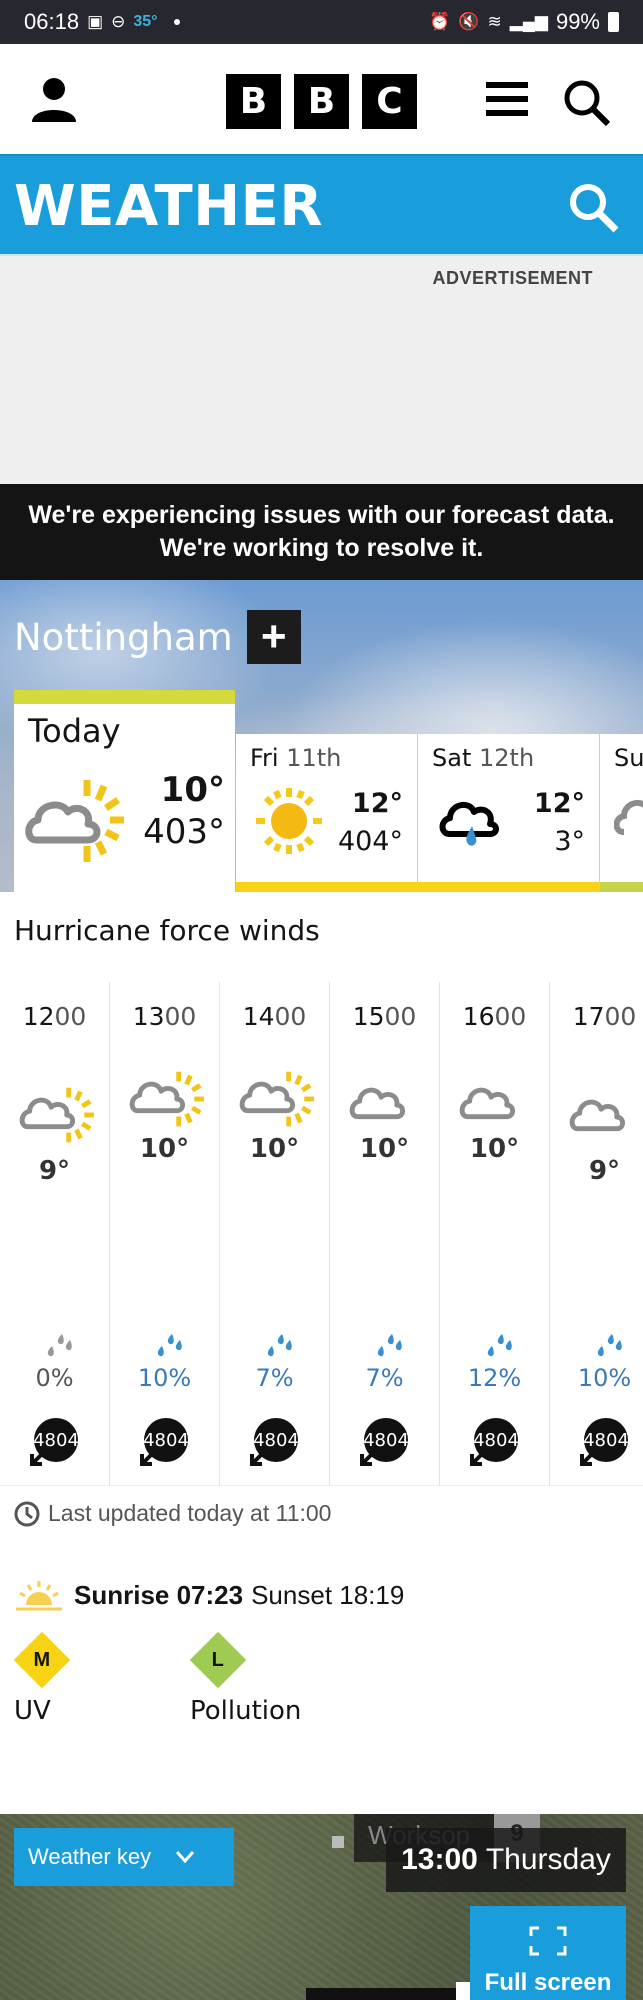 This screenshot has height=2000, width=643. I want to click on add-location-button: +, so click(273, 637).